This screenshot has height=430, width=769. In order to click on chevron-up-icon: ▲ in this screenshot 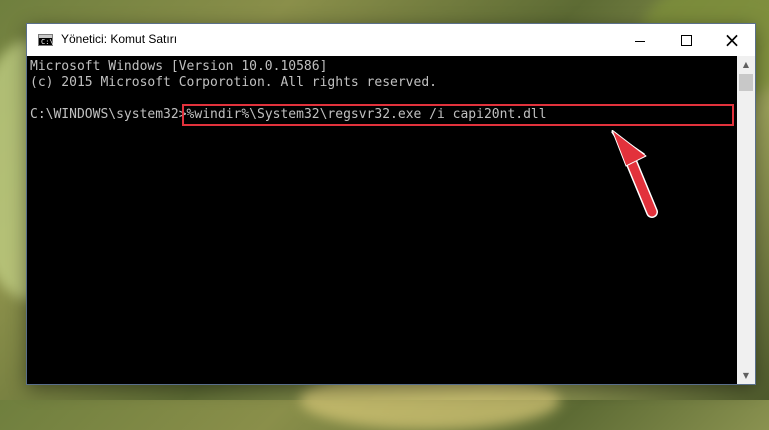, I will do `click(746, 64)`.